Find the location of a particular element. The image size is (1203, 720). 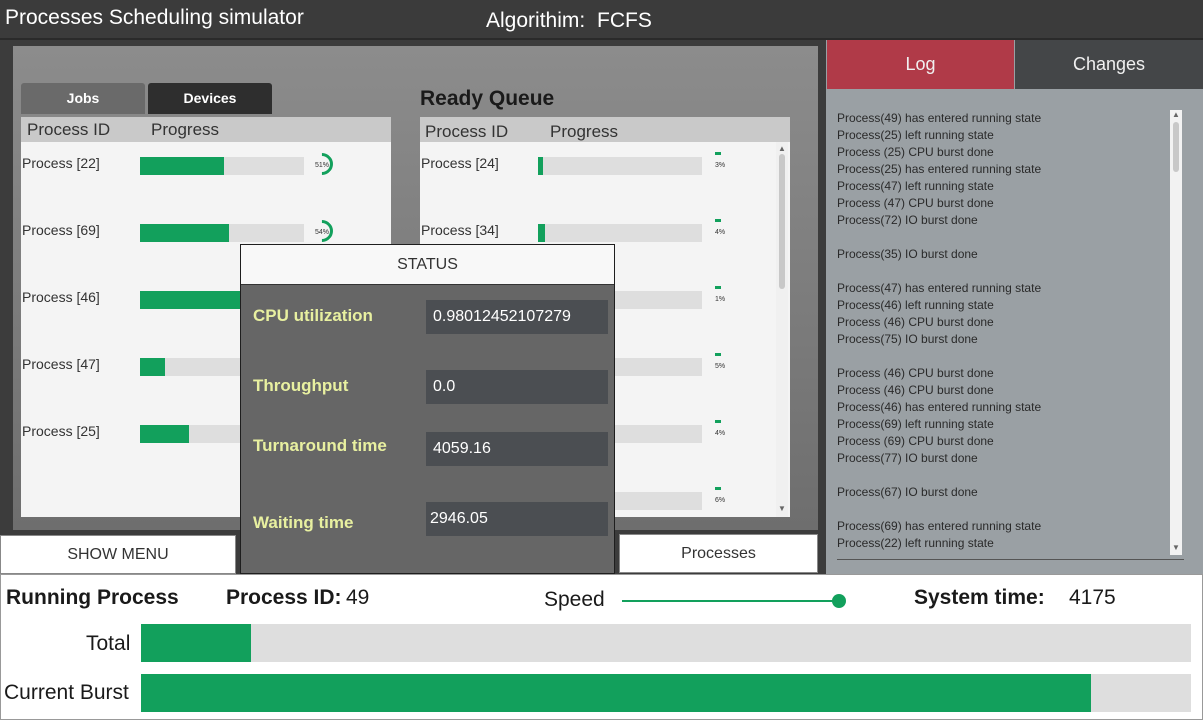

log-scrollbar: ▲ ▼ is located at coordinates (1176, 332).